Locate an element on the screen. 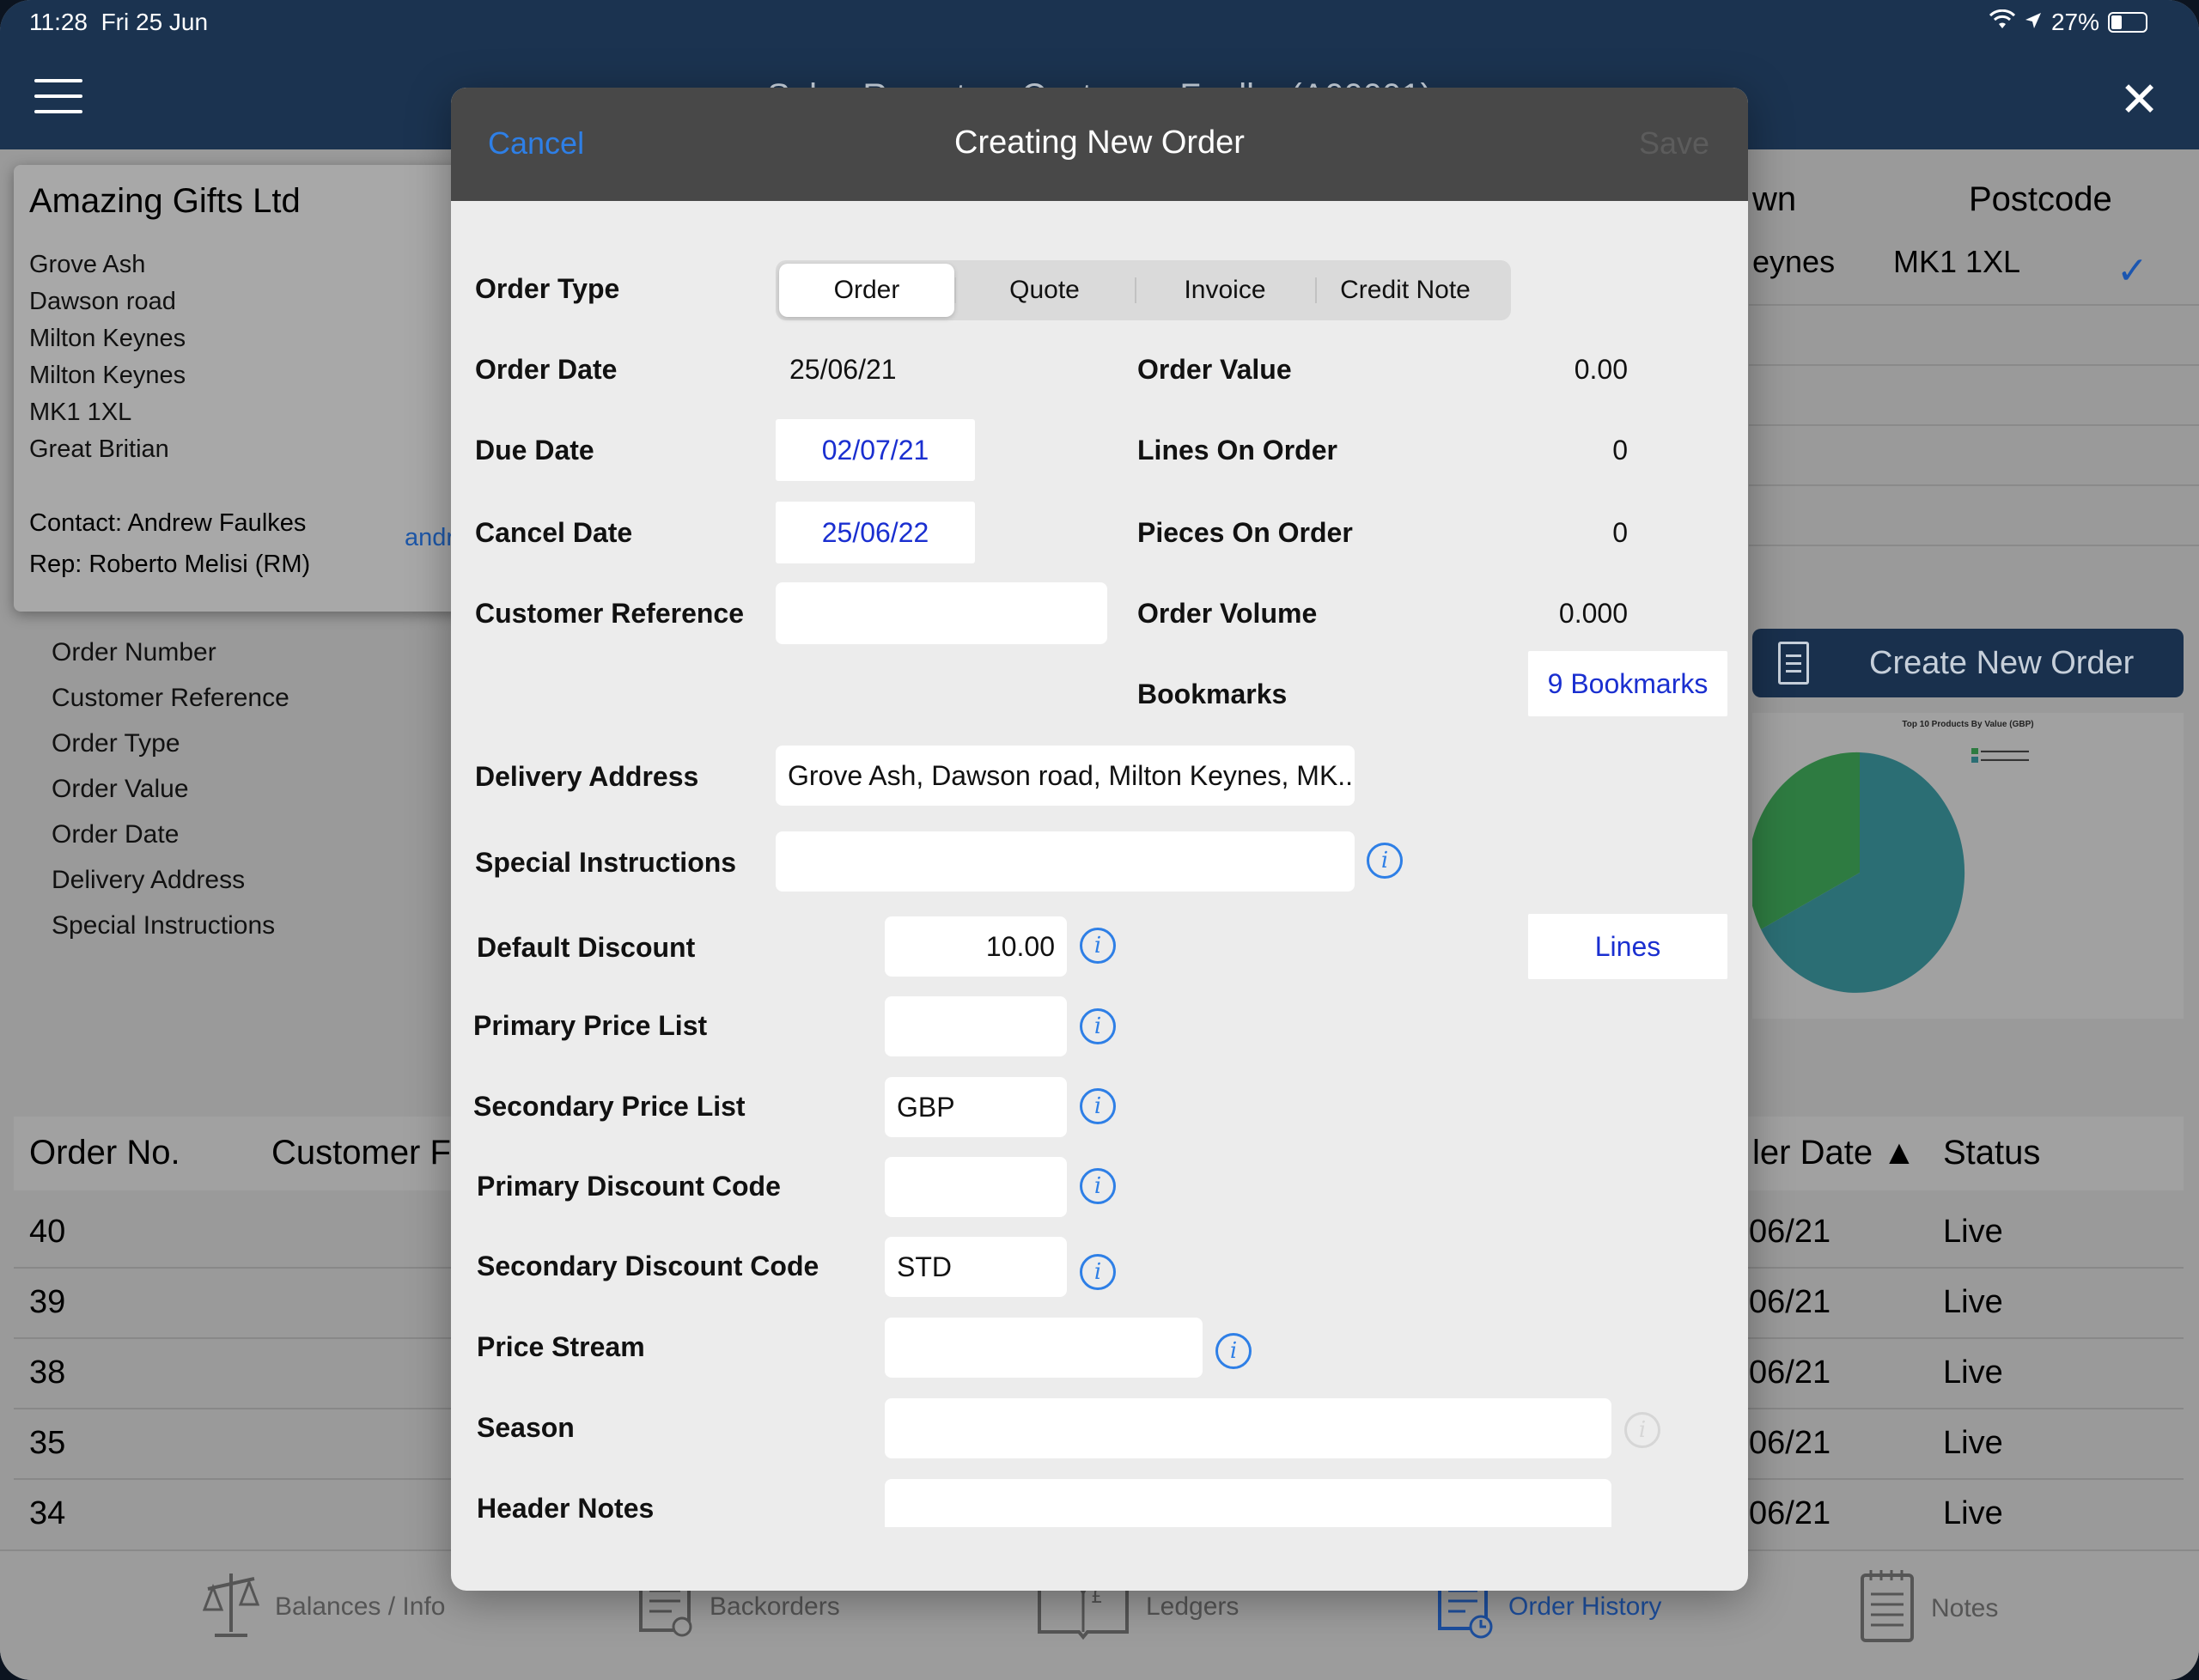 The width and height of the screenshot is (2199, 1680). checkmark-icon: ✓ is located at coordinates (2132, 271).